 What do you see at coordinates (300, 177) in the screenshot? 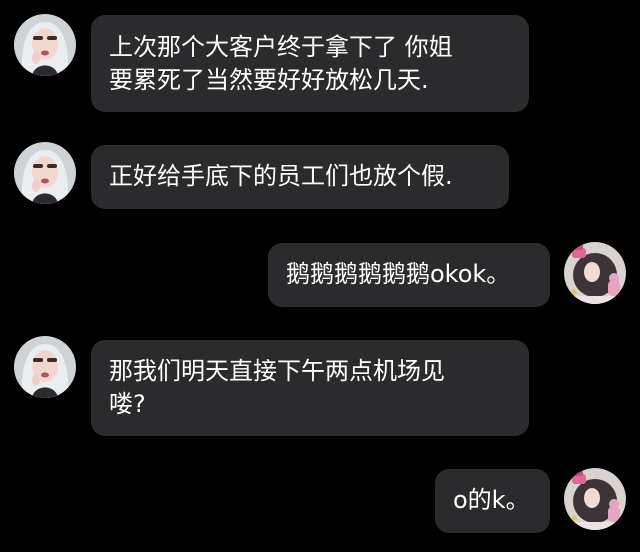
I see `message-bubble: 正好给手底下的员工们也放个假.` at bounding box center [300, 177].